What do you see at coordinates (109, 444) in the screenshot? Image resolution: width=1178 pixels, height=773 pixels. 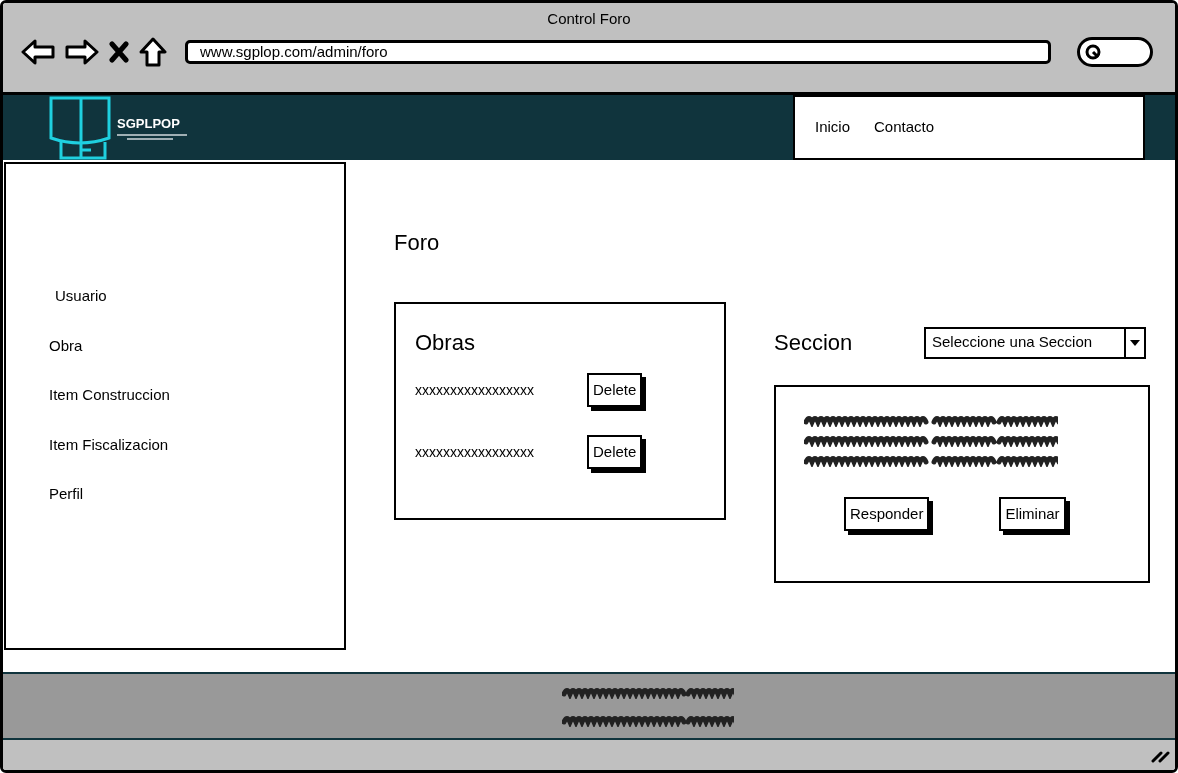 I see `sidebar-item: Item Fiscalizacion` at bounding box center [109, 444].